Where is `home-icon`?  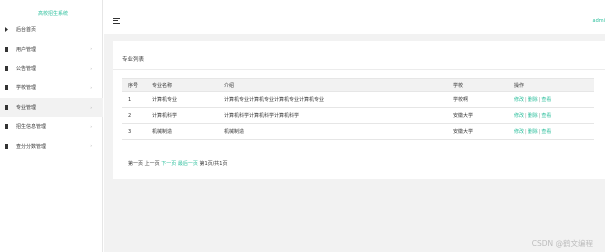
home-icon is located at coordinates (6, 30).